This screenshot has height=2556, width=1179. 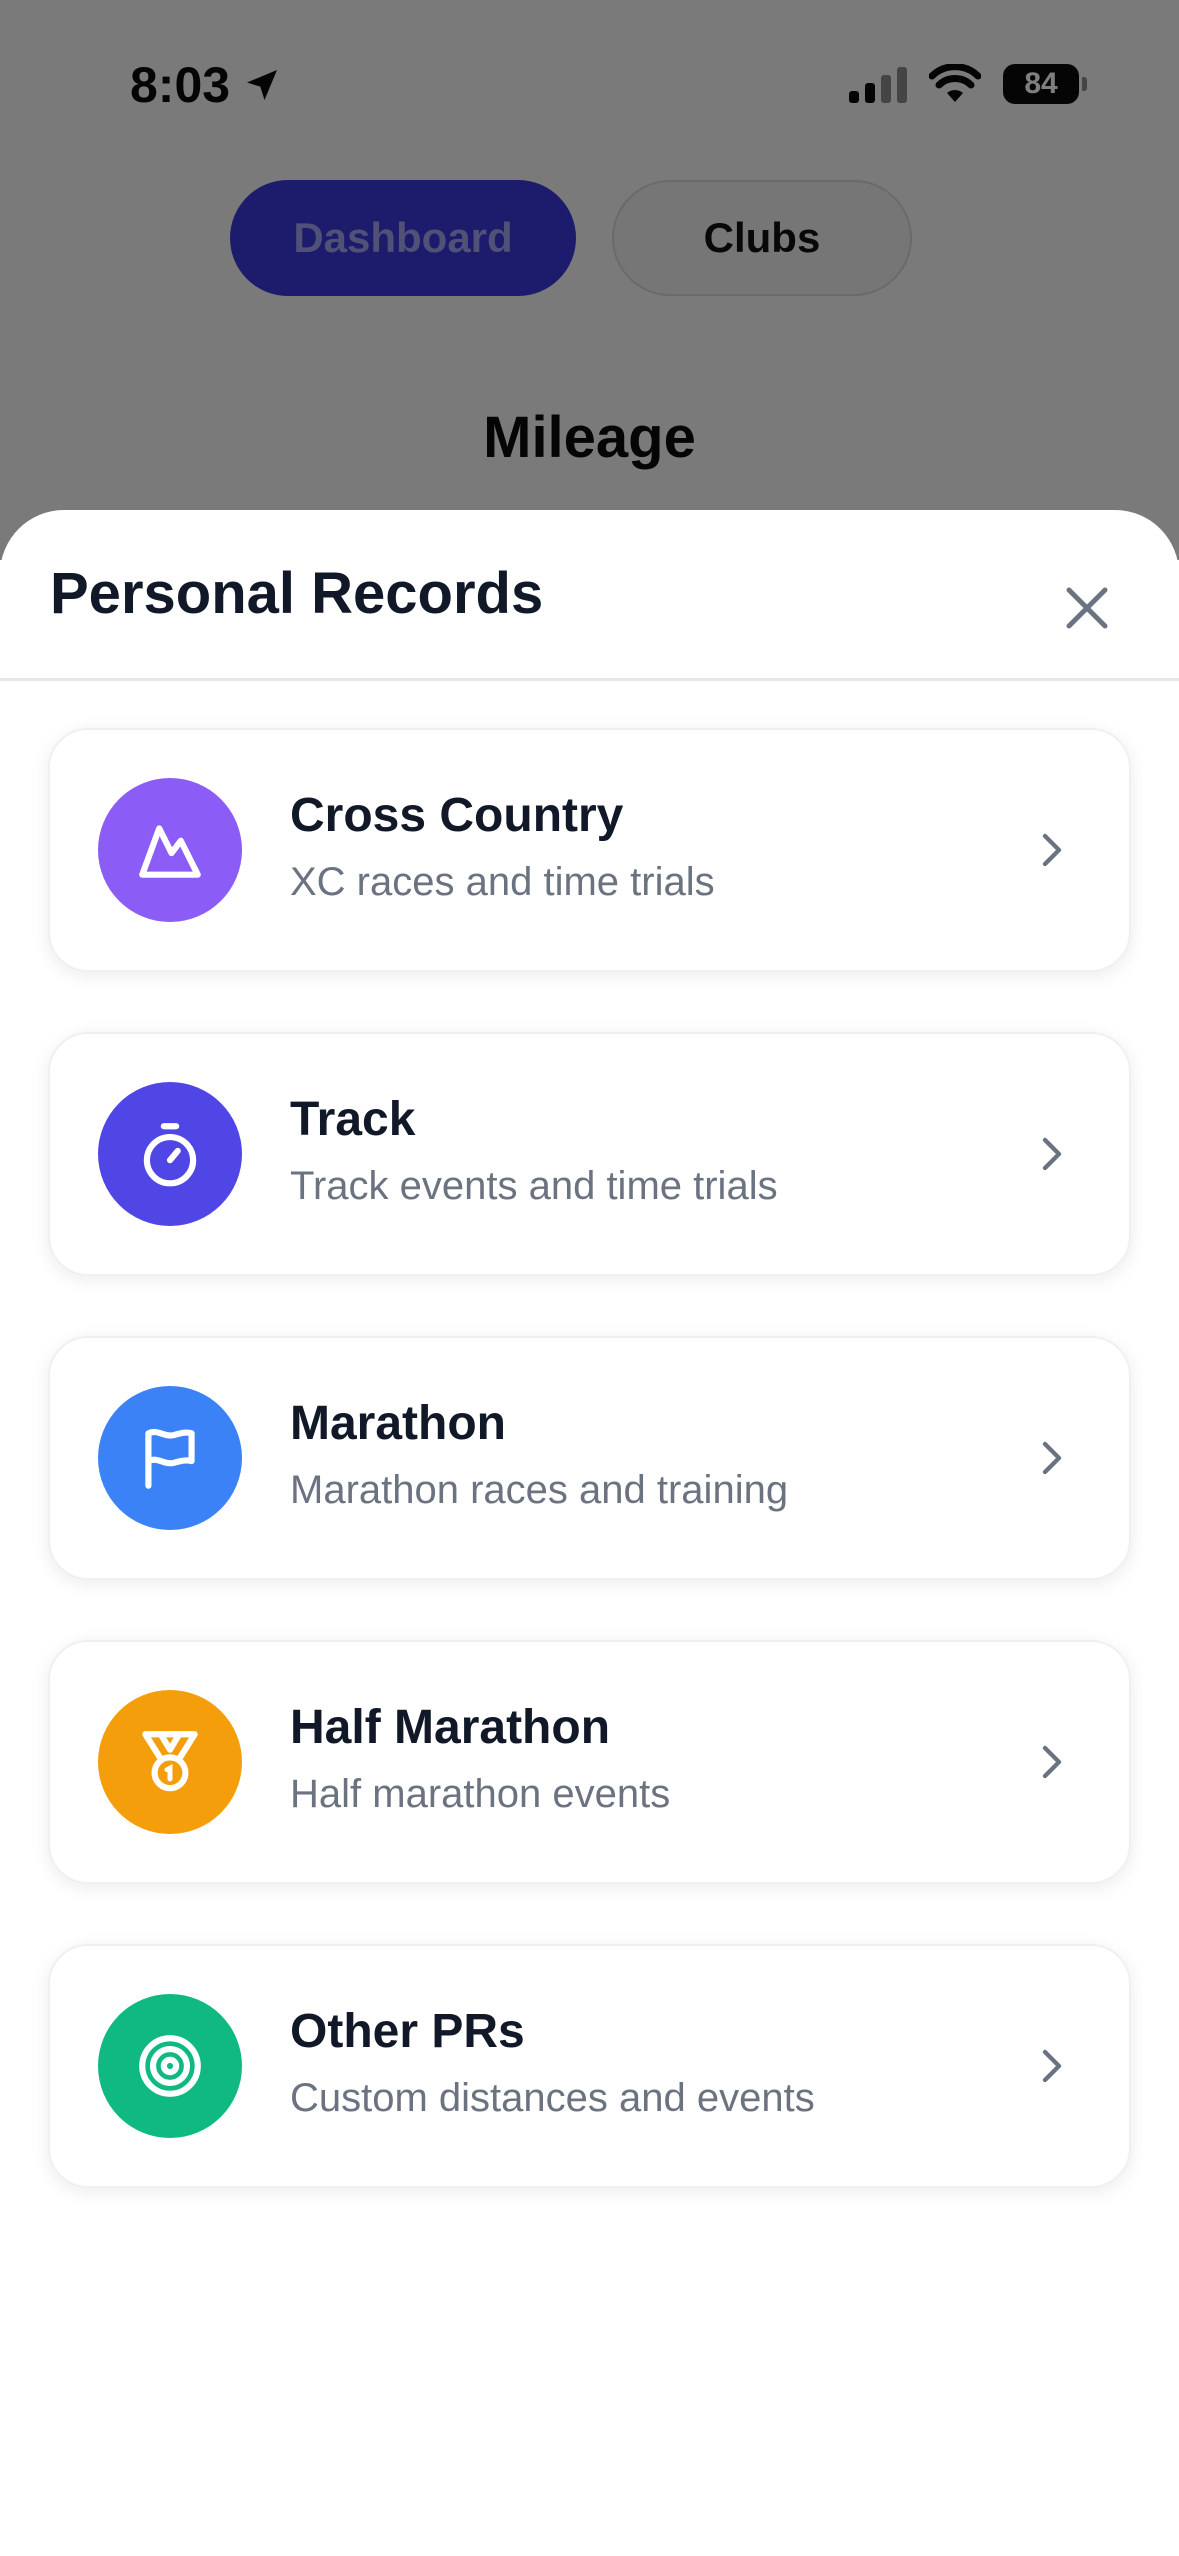 I want to click on record-card-cross-country: Cross Country XC races and time trials, so click(x=589, y=850).